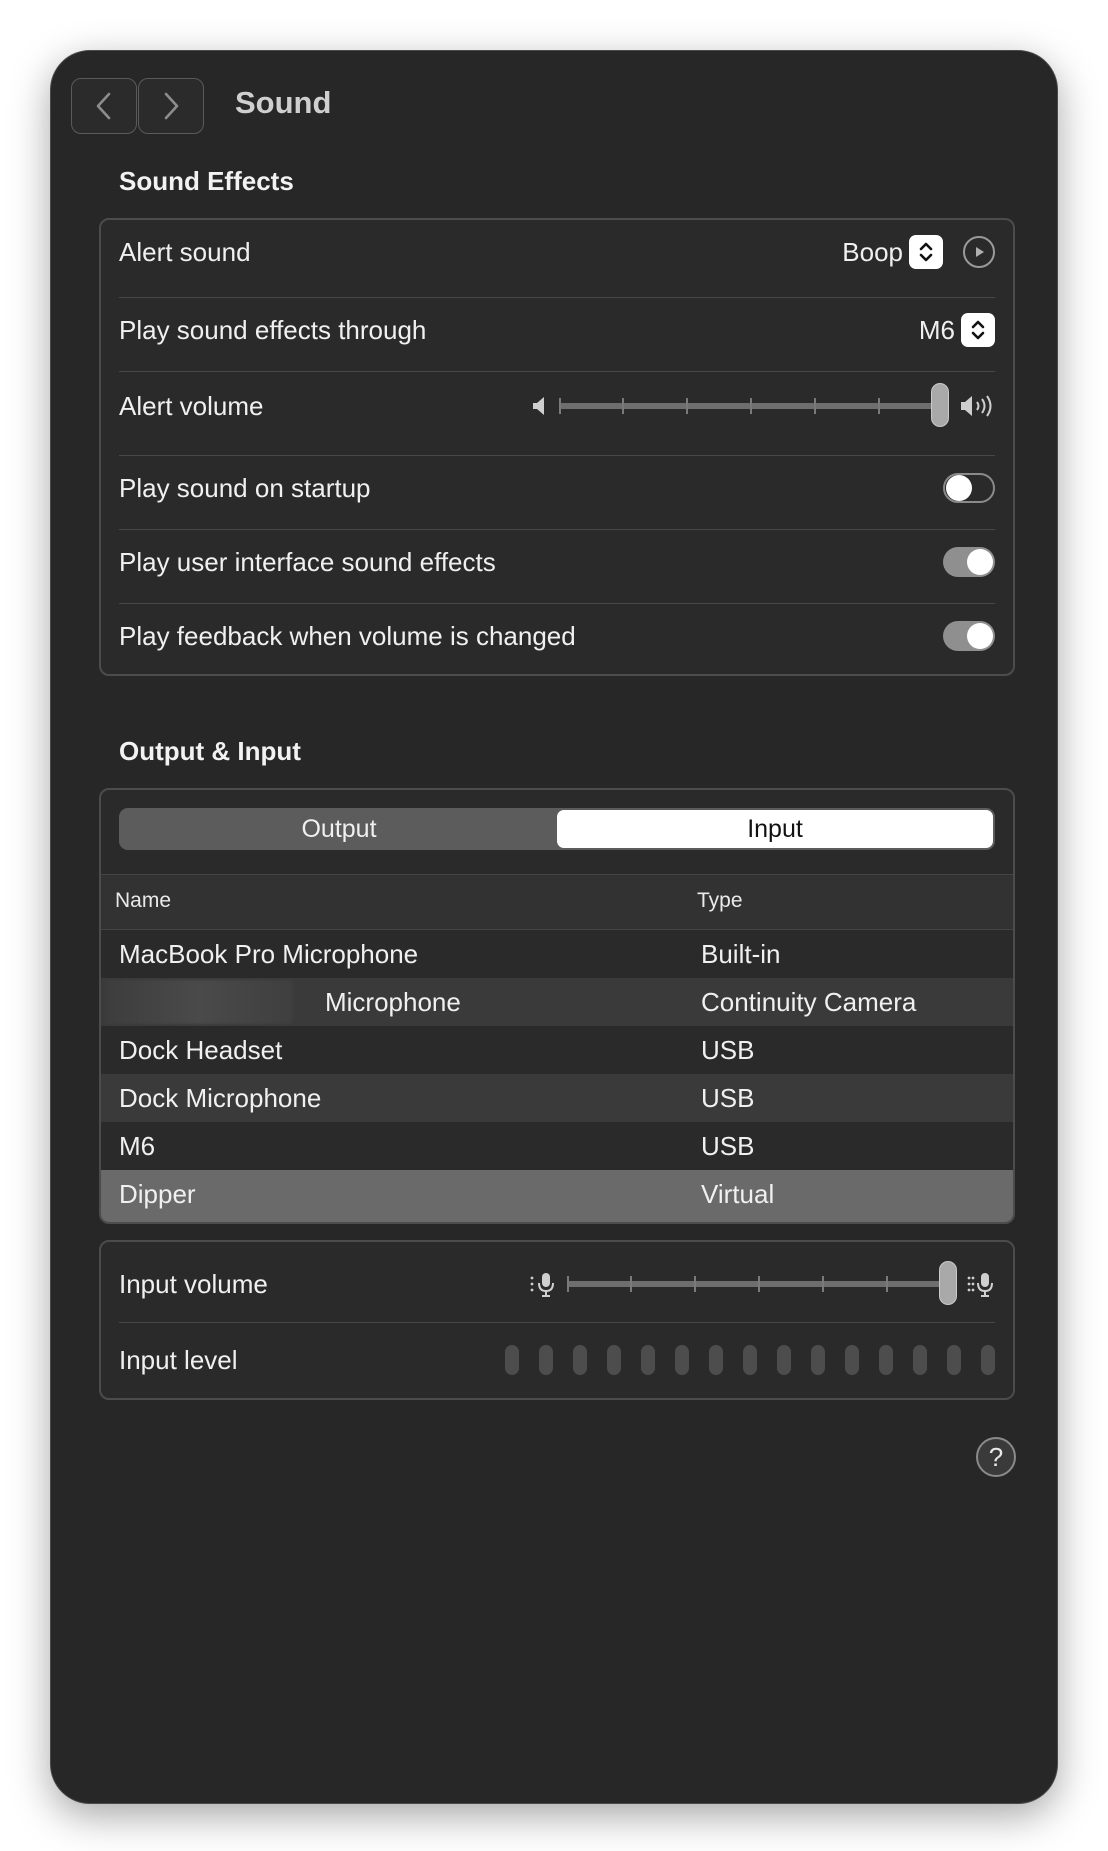 The image size is (1108, 1851). Describe the element at coordinates (557, 1050) in the screenshot. I see `table-row: Dock Headset USB` at that location.